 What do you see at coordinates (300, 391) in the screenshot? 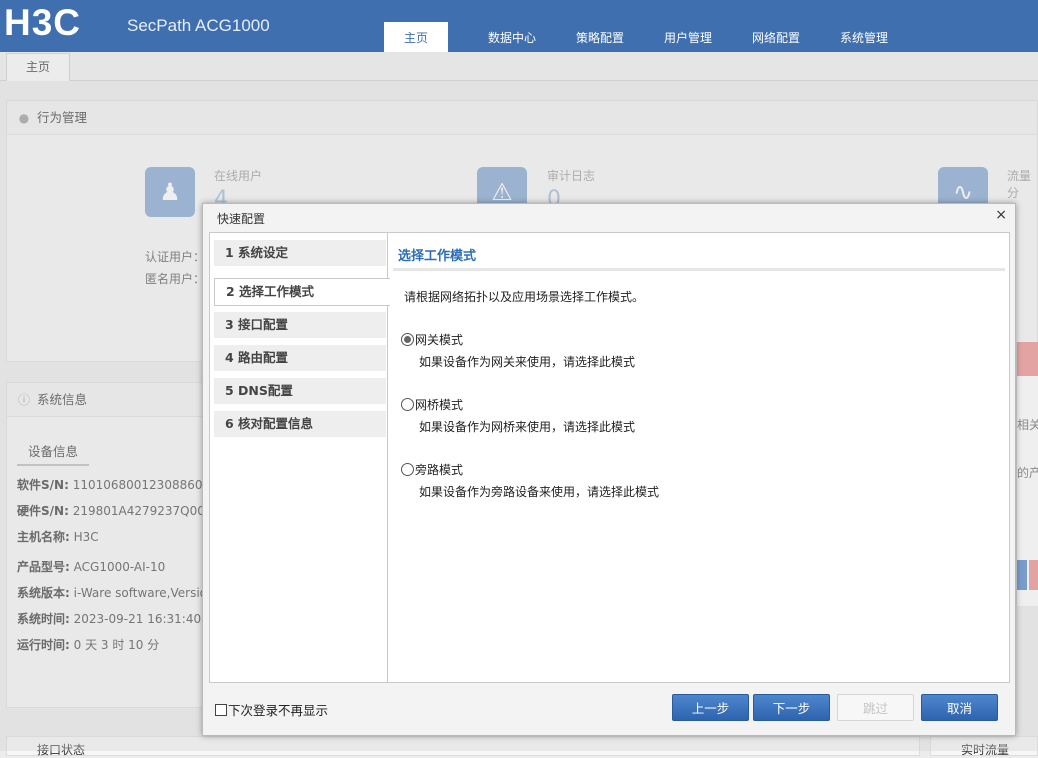
I see `step-dns-config: 5 DNS配置` at bounding box center [300, 391].